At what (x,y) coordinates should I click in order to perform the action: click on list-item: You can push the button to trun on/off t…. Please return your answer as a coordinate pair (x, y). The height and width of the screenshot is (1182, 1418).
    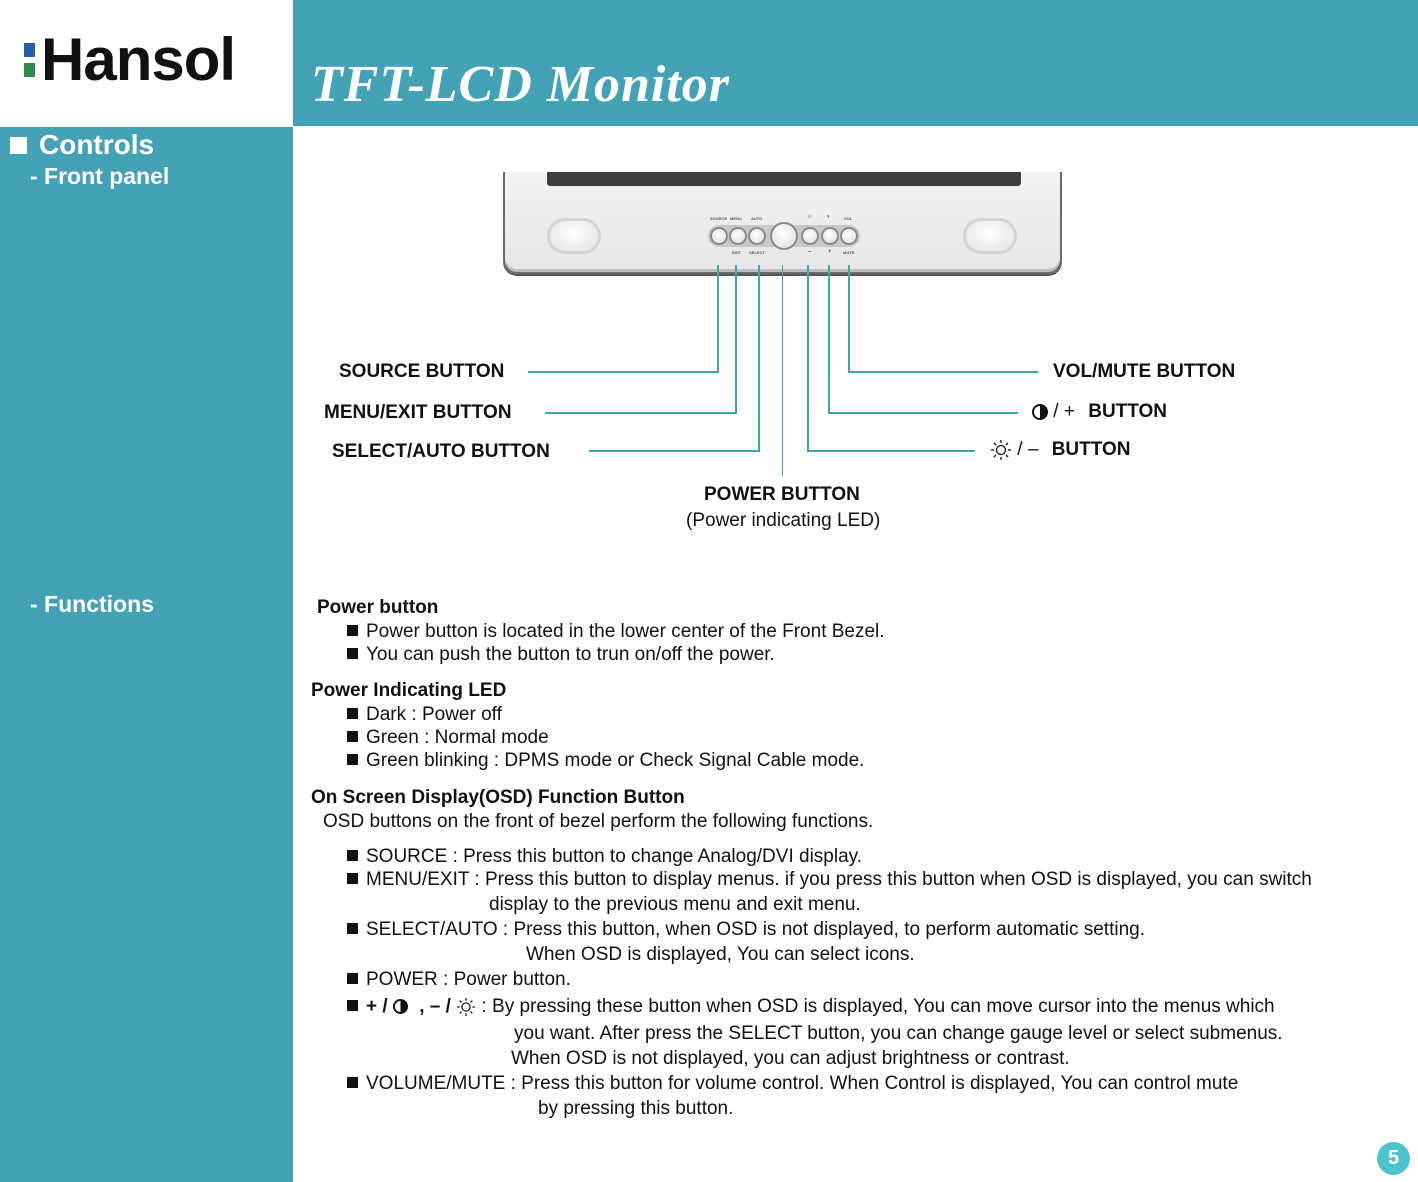
    Looking at the image, I should click on (561, 655).